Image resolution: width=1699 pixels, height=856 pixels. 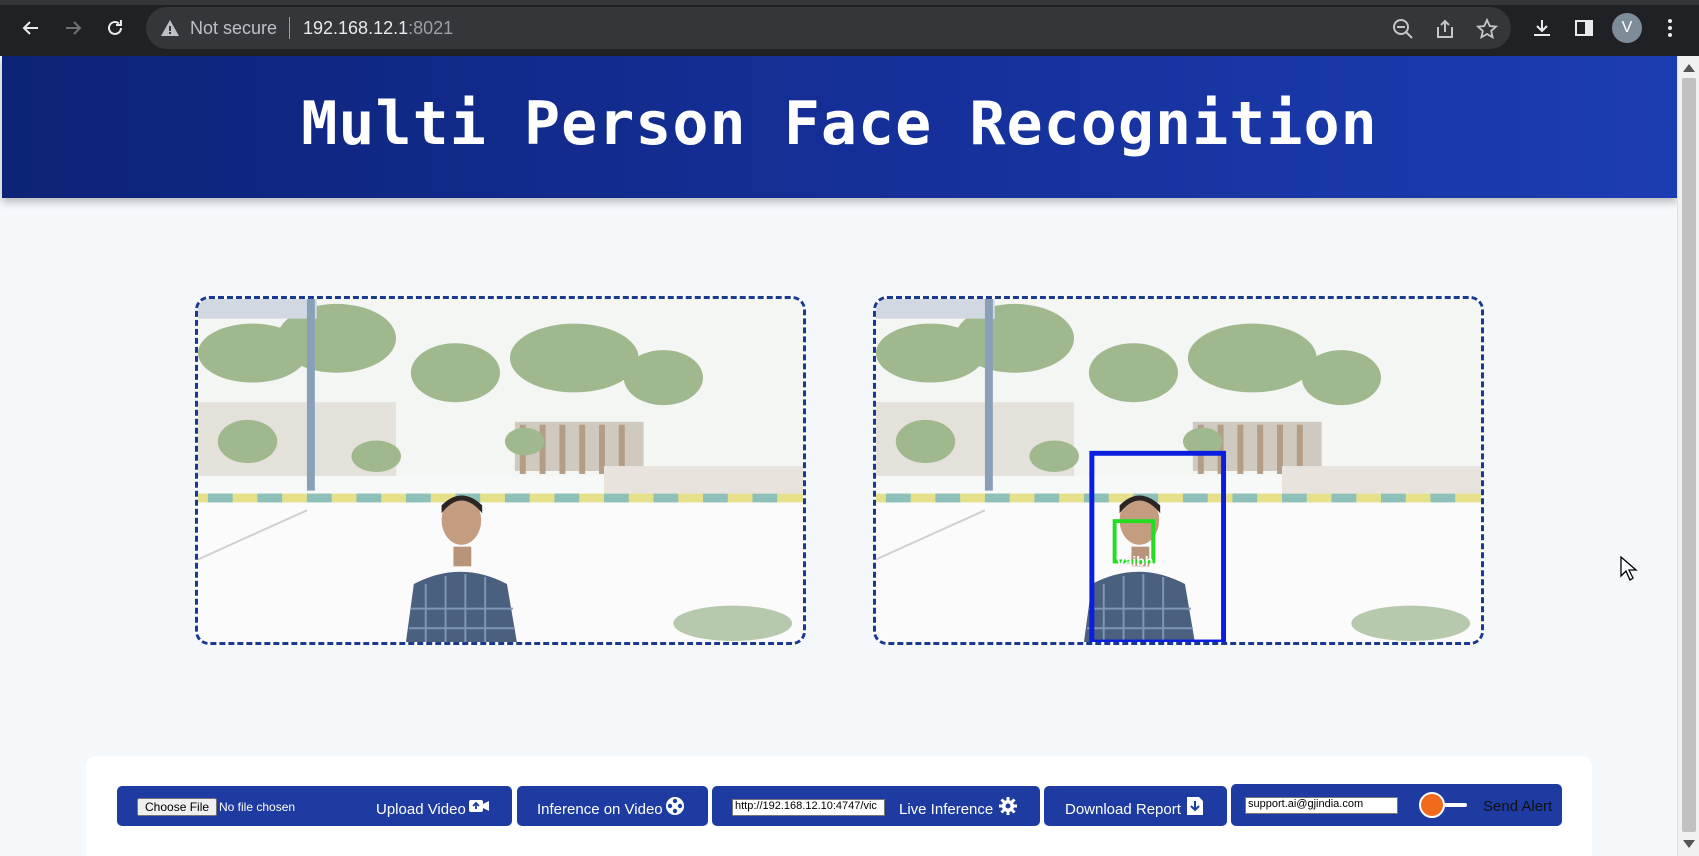 I want to click on back-icon, so click(x=31, y=28).